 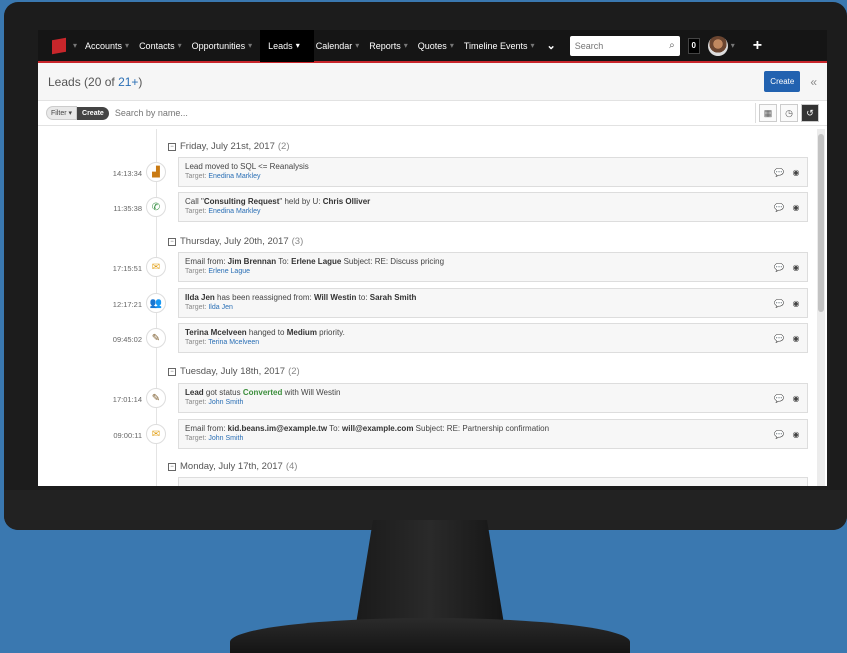 What do you see at coordinates (234, 371) in the screenshot?
I see `date-group-header: − Tuesday, July 18th, 2017 (2)` at bounding box center [234, 371].